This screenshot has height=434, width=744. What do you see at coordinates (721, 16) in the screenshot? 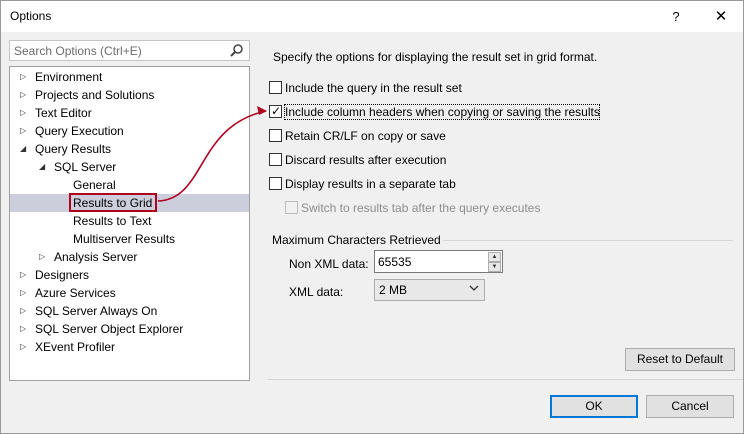
I see `close-button: ✕` at bounding box center [721, 16].